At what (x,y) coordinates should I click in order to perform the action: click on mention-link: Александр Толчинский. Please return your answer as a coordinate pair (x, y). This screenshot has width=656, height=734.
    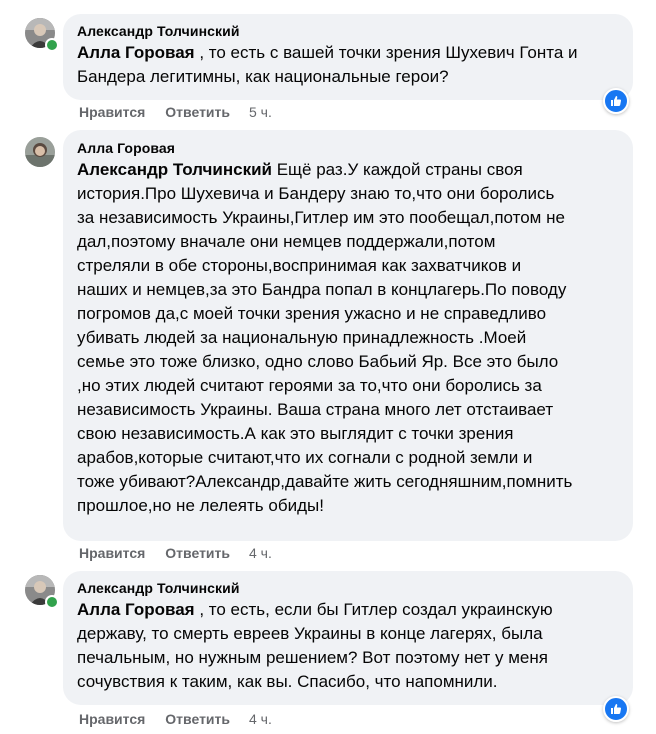
    Looking at the image, I should click on (174, 169).